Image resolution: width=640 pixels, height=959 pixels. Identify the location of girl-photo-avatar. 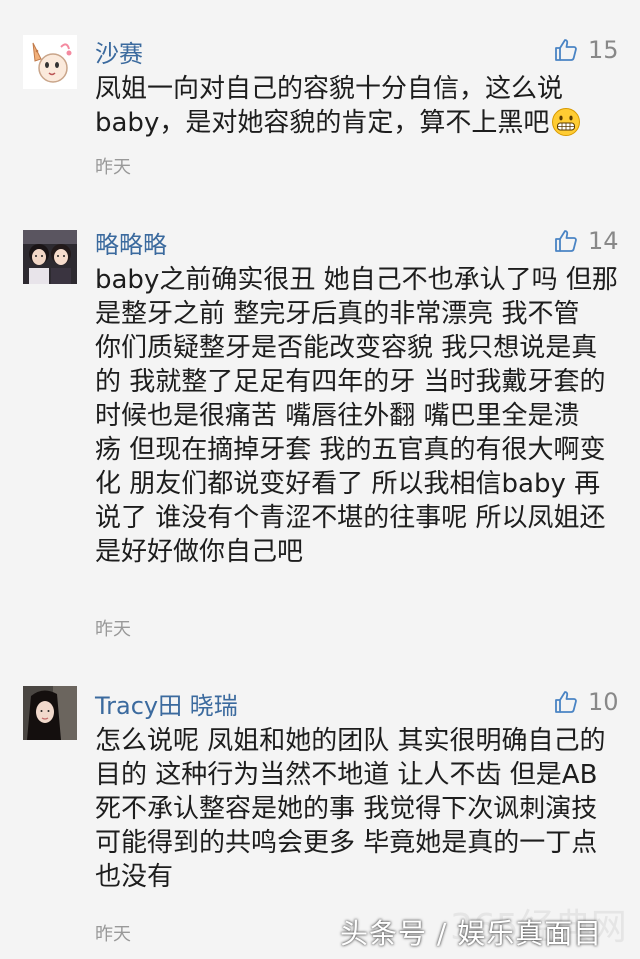
(50, 713).